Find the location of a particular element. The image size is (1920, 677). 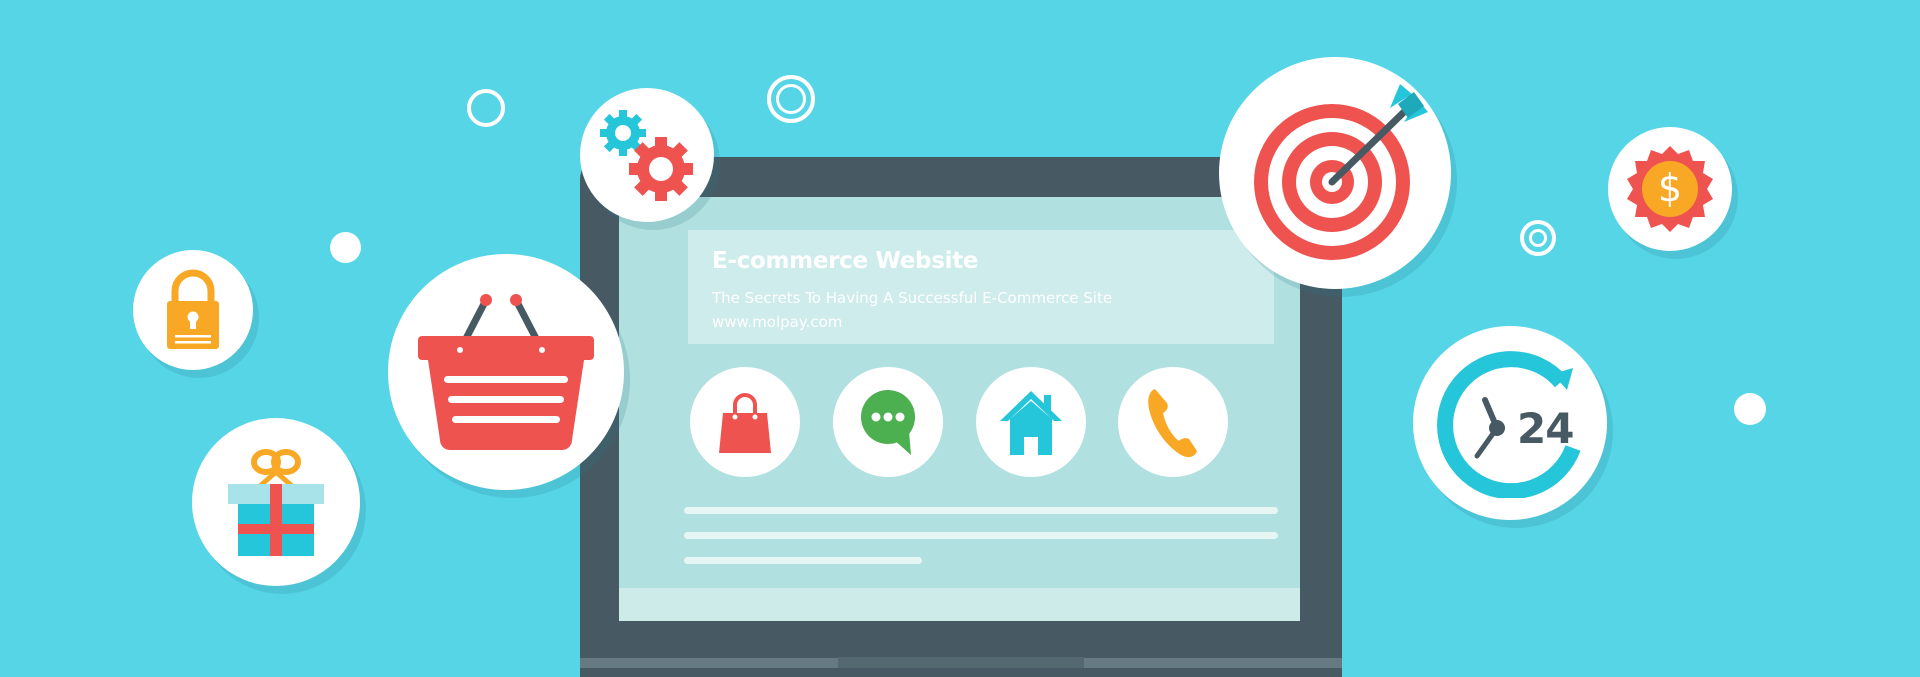

chat-bubble-icon is located at coordinates (888, 422).